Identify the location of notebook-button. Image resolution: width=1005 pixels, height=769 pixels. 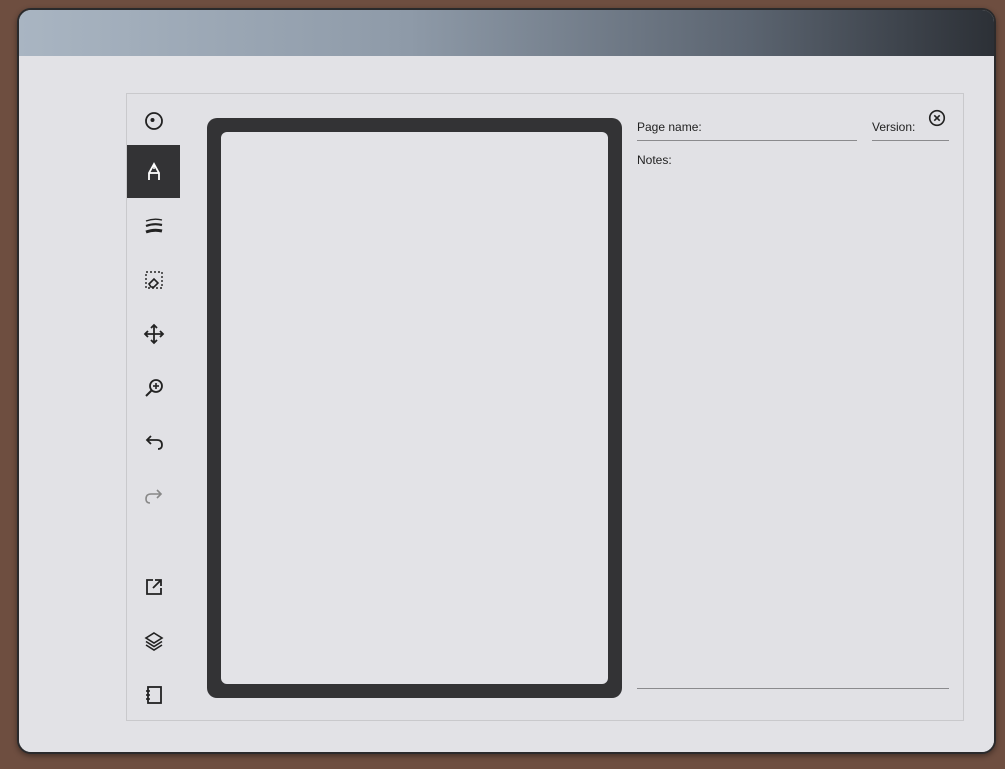
(153, 694).